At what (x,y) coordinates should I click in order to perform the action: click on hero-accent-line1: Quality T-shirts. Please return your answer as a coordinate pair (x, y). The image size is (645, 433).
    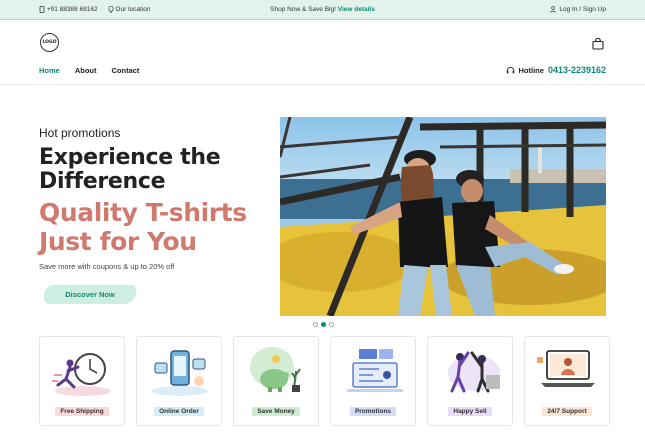
    Looking at the image, I should click on (143, 212).